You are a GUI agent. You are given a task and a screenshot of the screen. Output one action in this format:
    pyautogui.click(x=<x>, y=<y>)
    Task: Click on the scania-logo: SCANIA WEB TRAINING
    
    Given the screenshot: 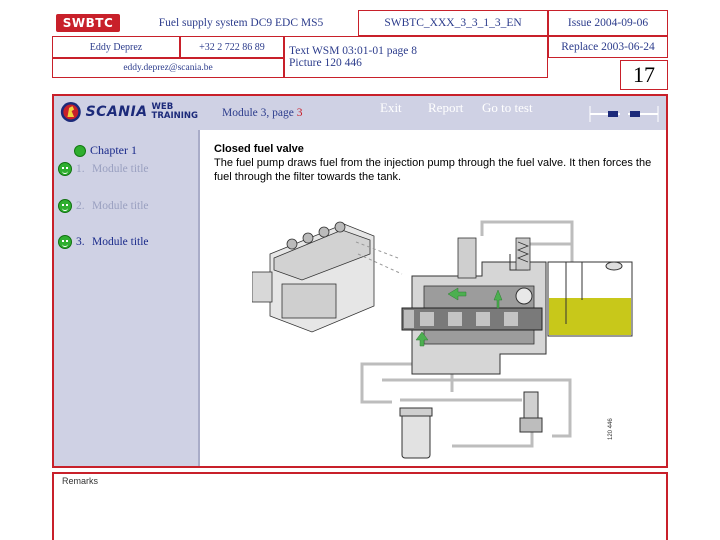 What is the action you would take?
    pyautogui.click(x=129, y=112)
    